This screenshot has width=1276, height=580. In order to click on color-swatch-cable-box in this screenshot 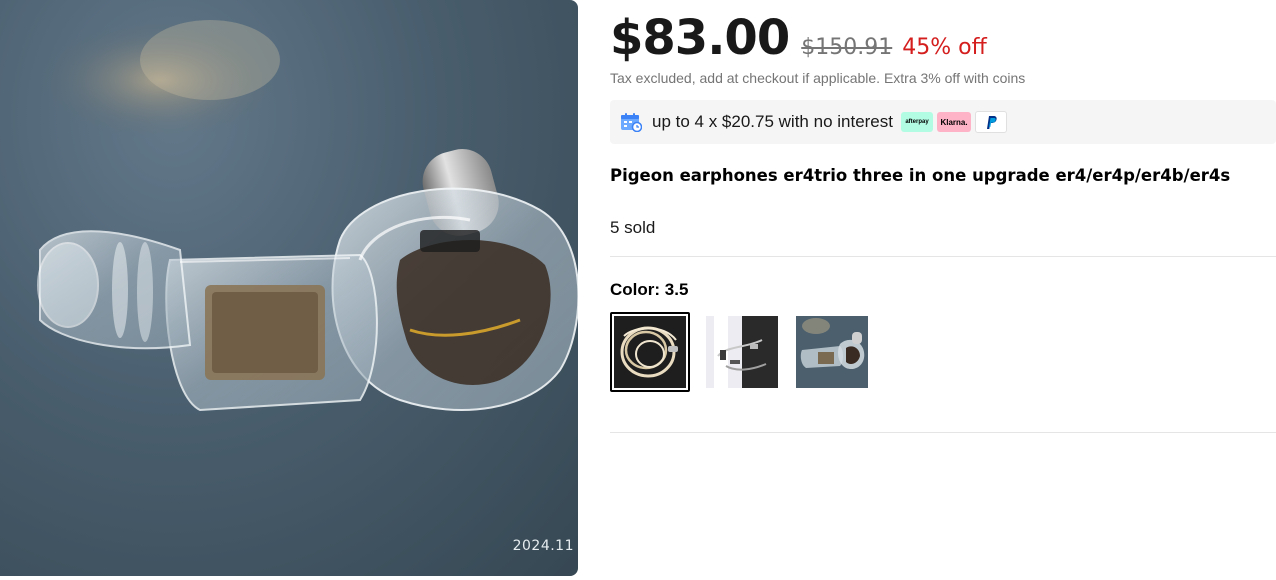, I will do `click(742, 352)`.